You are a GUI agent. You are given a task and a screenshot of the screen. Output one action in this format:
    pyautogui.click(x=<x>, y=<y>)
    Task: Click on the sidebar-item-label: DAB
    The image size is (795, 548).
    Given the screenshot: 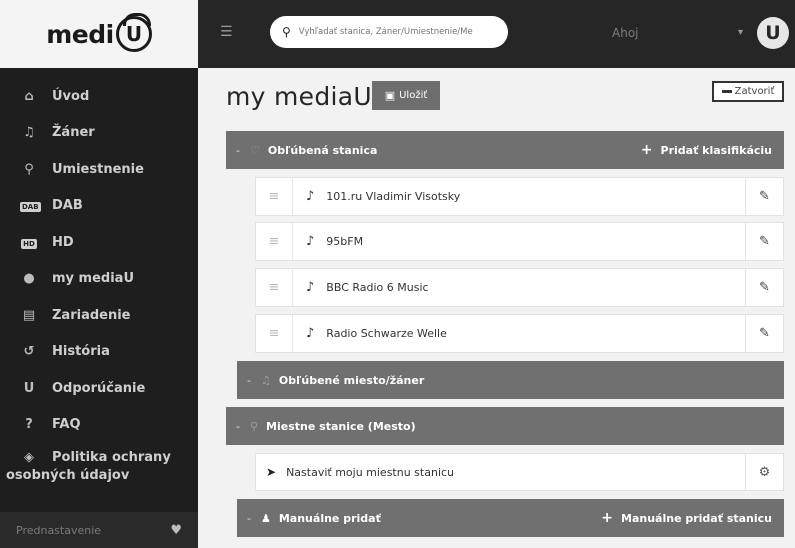 What is the action you would take?
    pyautogui.click(x=67, y=206)
    